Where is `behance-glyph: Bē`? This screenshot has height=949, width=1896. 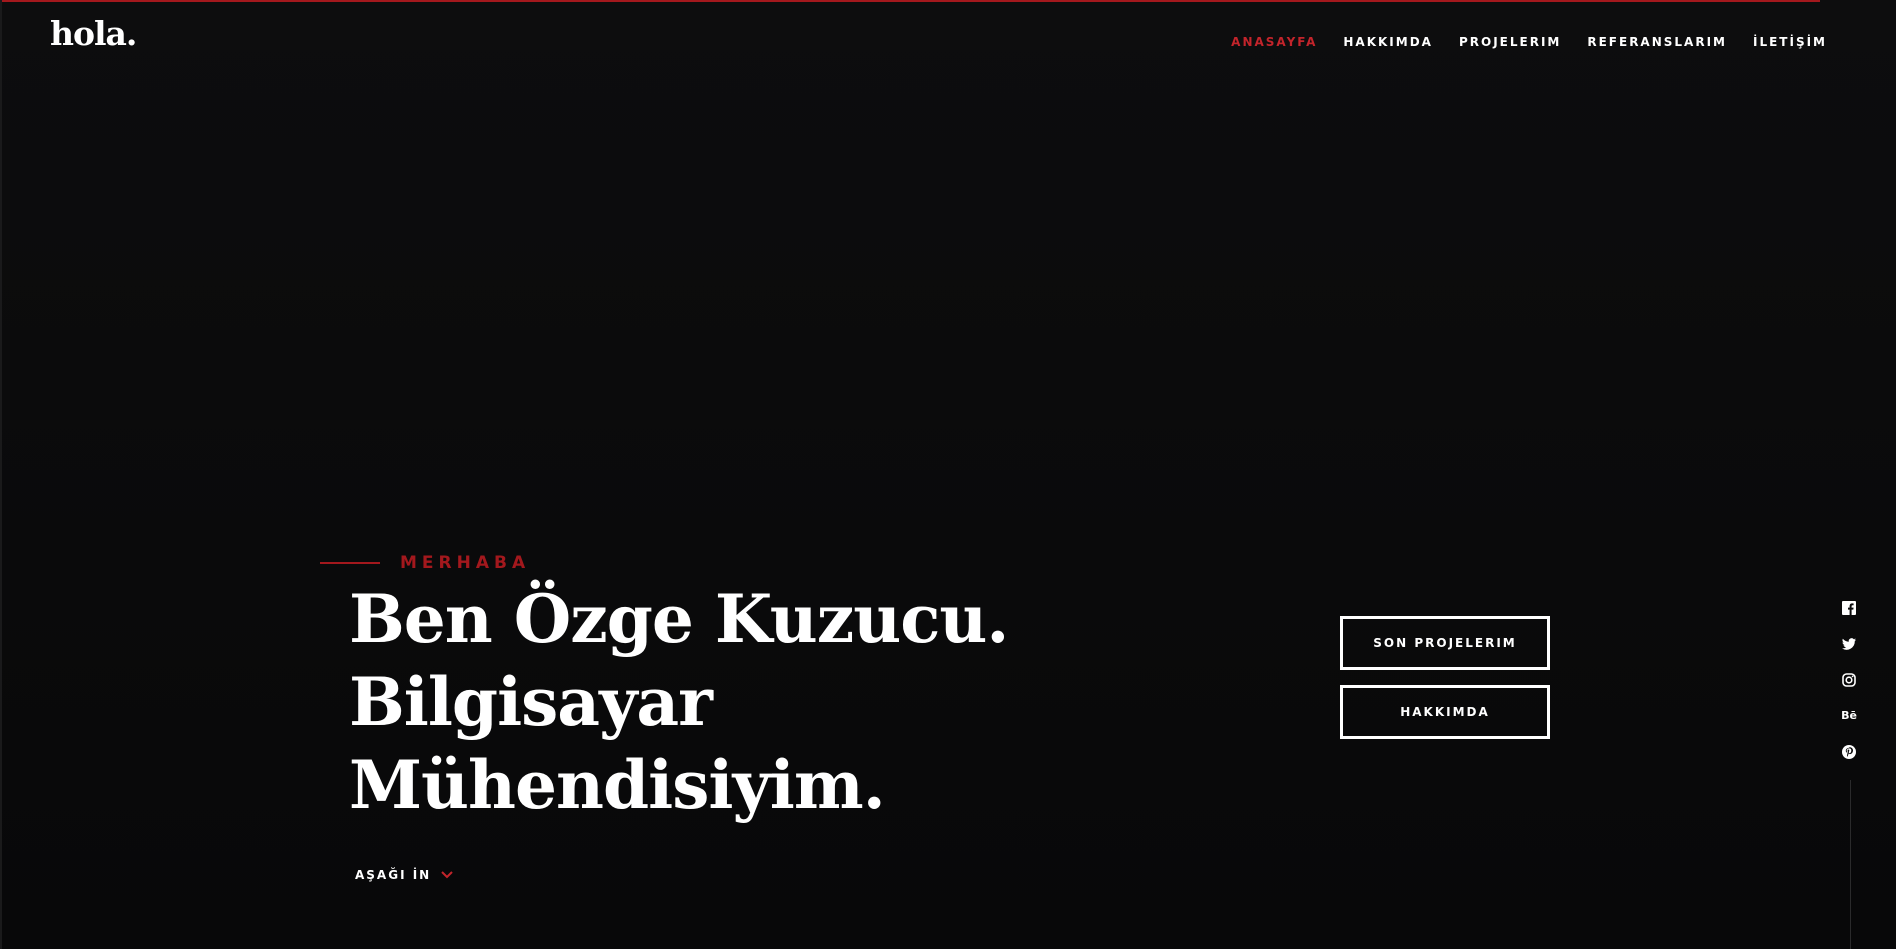
behance-glyph: Bē is located at coordinates (1849, 715).